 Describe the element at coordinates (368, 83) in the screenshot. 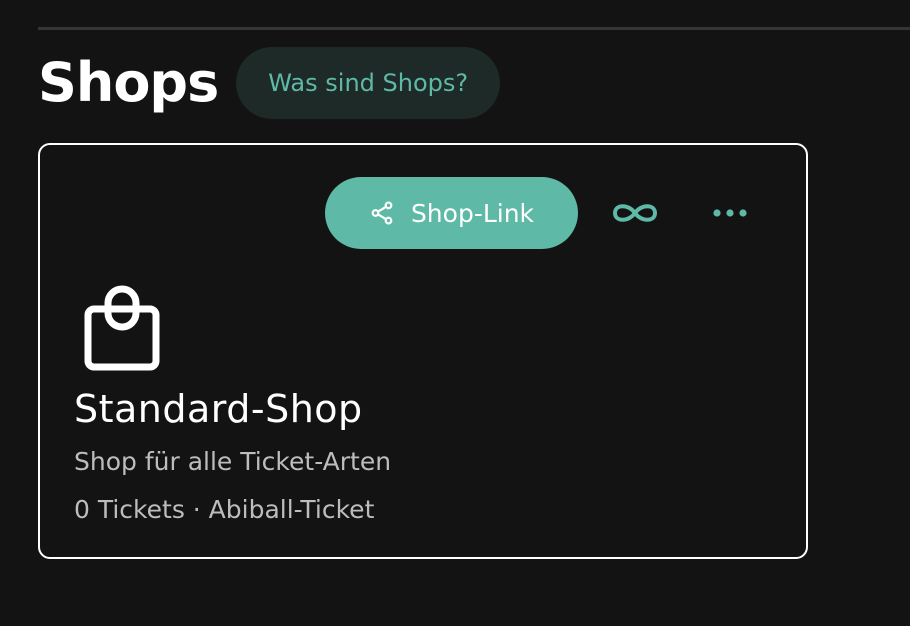

I see `what-are-shops-button: Was sind Shops?` at that location.